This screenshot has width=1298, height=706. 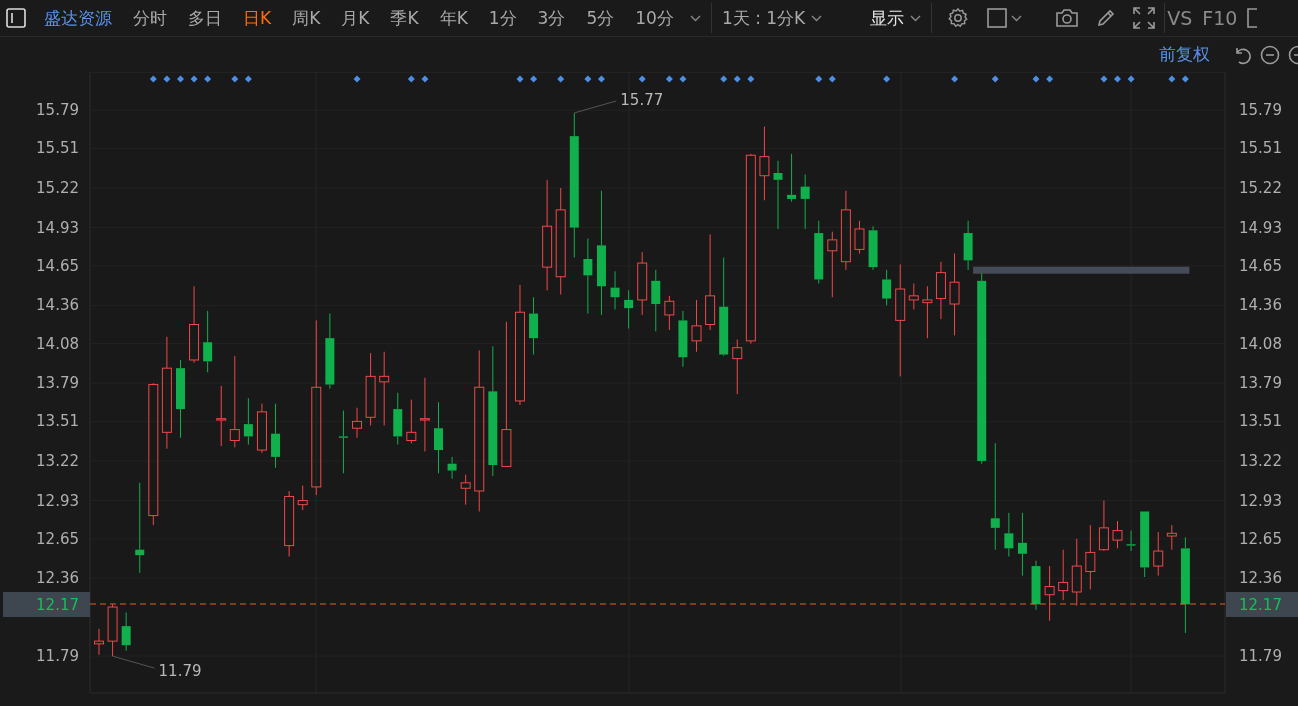 What do you see at coordinates (46, 604) in the screenshot?
I see `price-tag: 12.17` at bounding box center [46, 604].